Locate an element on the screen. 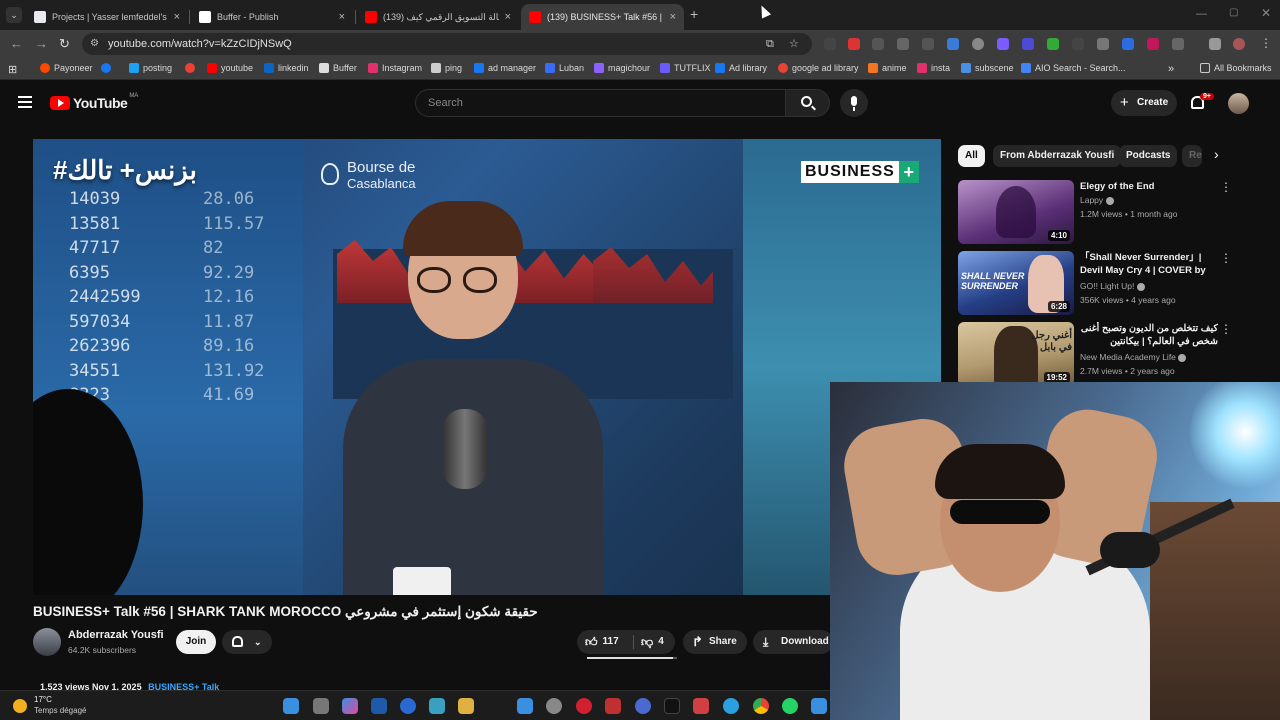  close-window-button: ✕ is located at coordinates (1266, 13).